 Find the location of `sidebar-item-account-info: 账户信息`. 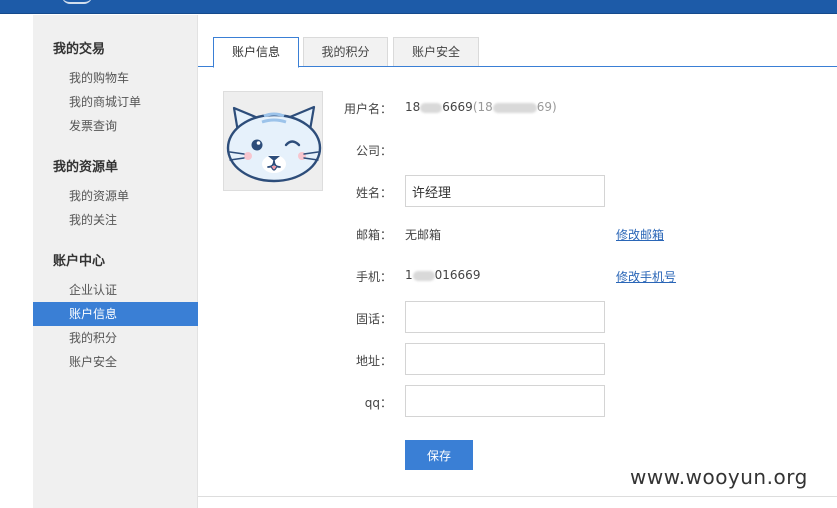

sidebar-item-account-info: 账户信息 is located at coordinates (115, 314).